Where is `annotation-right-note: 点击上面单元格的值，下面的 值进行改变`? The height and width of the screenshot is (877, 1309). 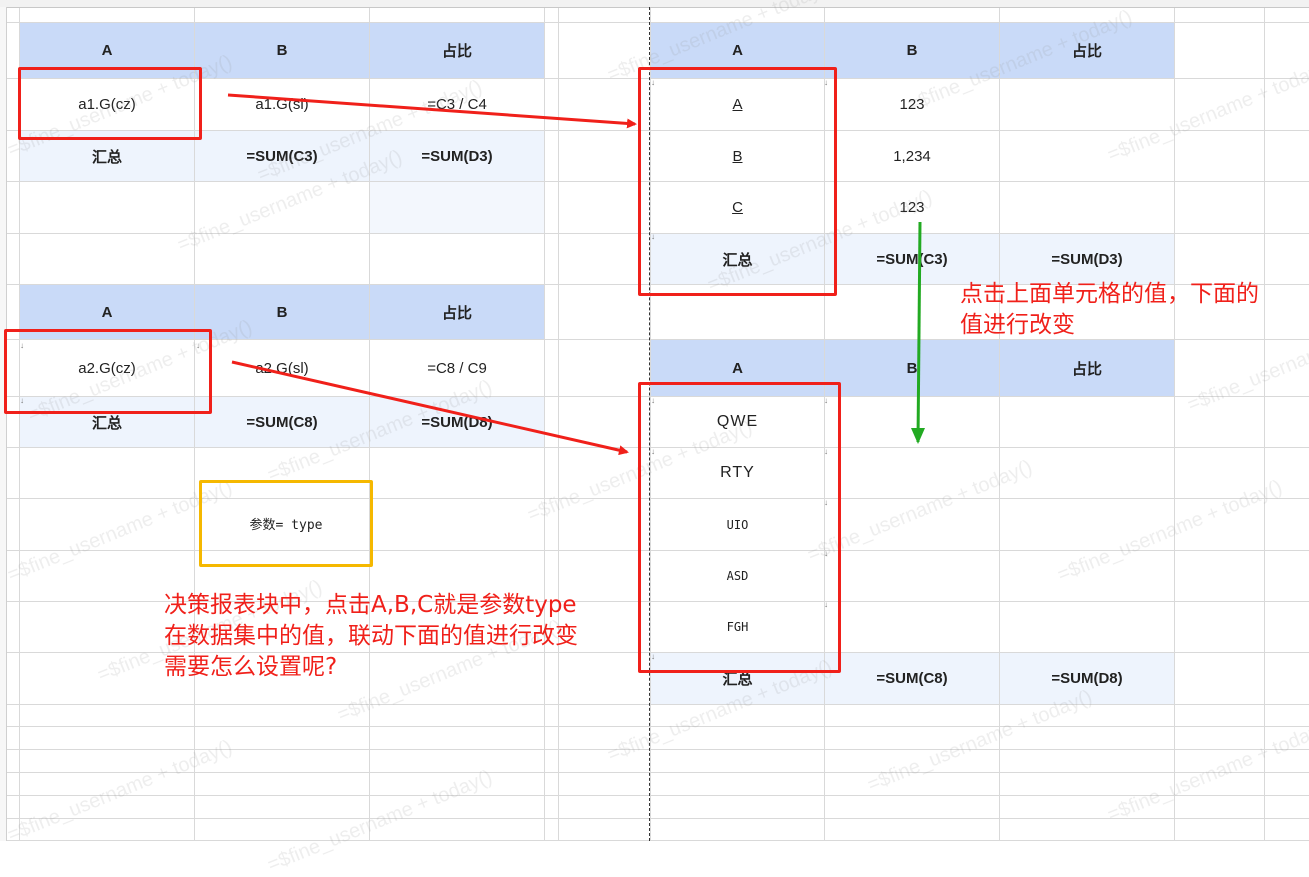
annotation-right-note: 点击上面单元格的值，下面的 值进行改变 is located at coordinates (1109, 310).